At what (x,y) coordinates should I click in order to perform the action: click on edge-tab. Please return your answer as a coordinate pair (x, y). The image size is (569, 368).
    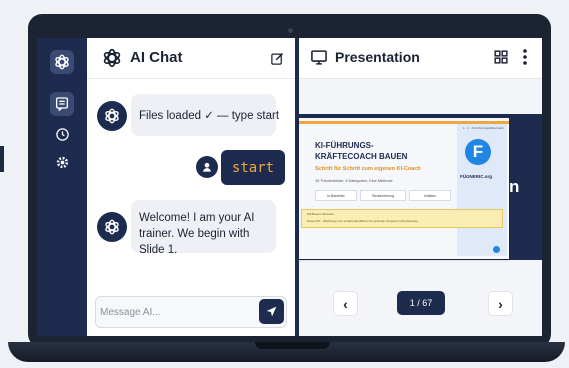
    Looking at the image, I should click on (2, 159).